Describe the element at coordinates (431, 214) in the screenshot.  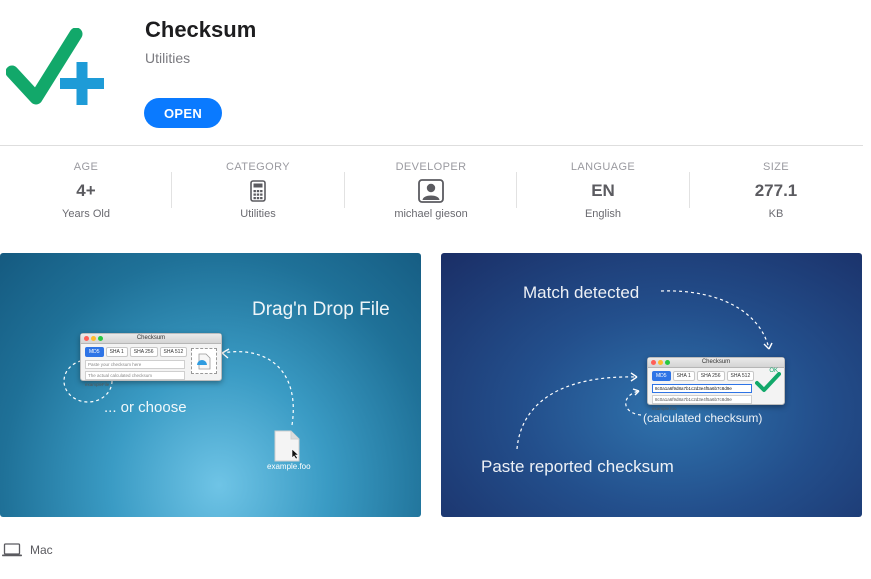
I see `developer-link: michael gieson` at that location.